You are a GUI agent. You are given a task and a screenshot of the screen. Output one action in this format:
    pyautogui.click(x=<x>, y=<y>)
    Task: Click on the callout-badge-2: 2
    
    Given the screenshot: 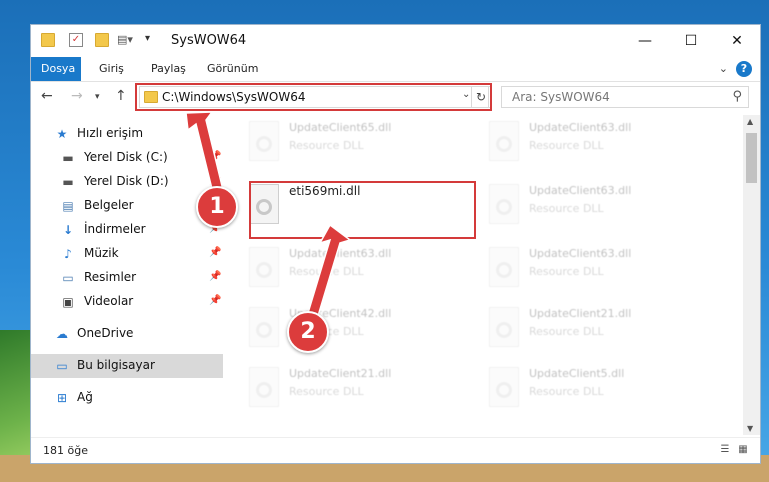 What is the action you would take?
    pyautogui.click(x=308, y=332)
    